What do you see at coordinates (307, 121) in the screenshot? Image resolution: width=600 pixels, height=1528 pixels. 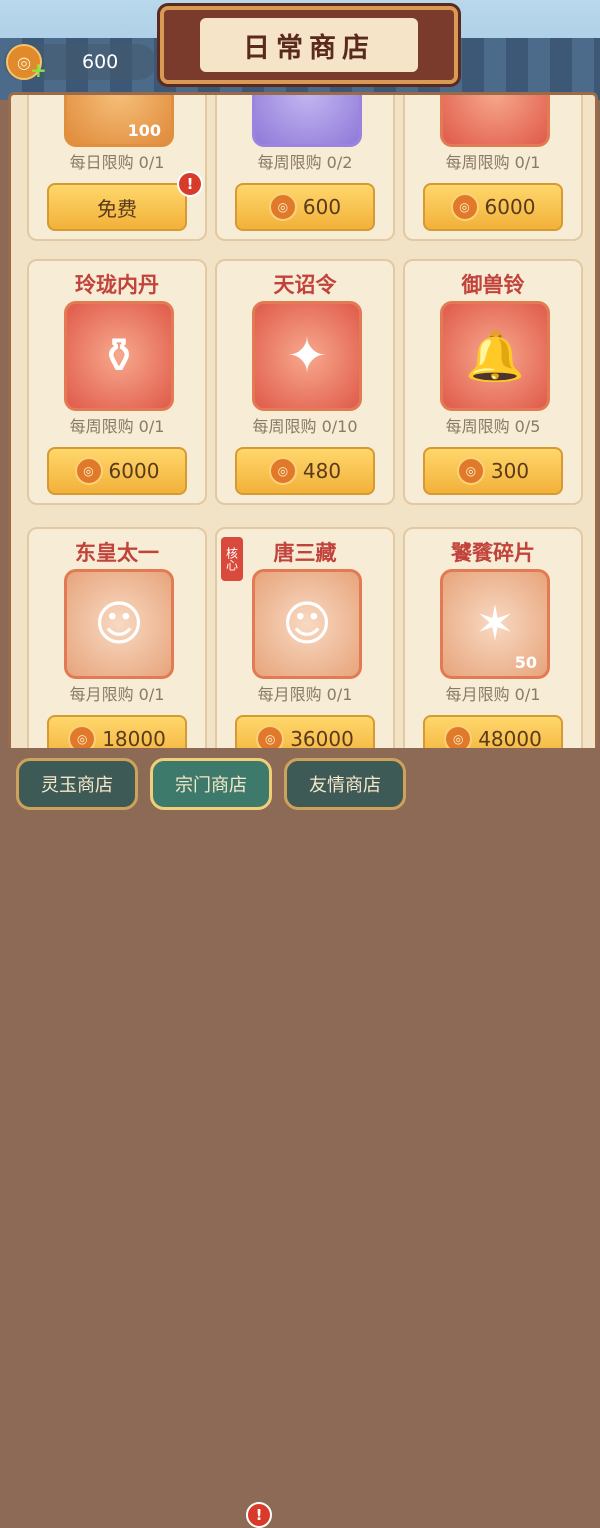 I see `vase-icon` at bounding box center [307, 121].